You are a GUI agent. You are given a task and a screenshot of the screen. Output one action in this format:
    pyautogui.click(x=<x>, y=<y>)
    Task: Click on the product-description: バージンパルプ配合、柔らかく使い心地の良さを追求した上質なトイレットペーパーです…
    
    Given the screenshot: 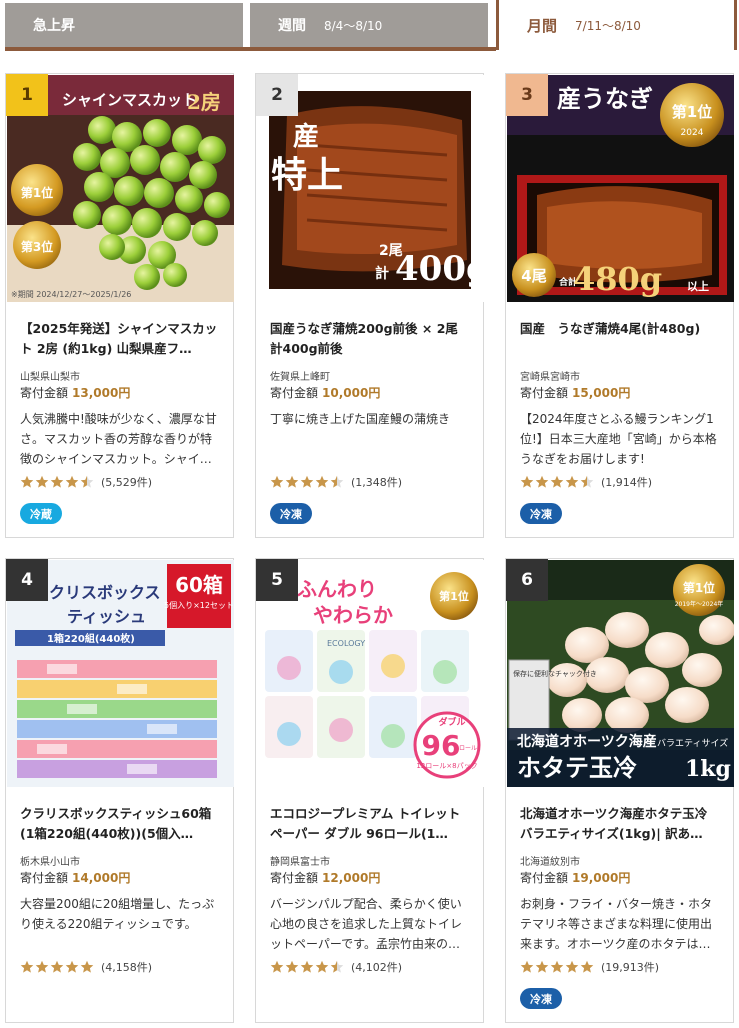 What is the action you would take?
    pyautogui.click(x=366, y=924)
    